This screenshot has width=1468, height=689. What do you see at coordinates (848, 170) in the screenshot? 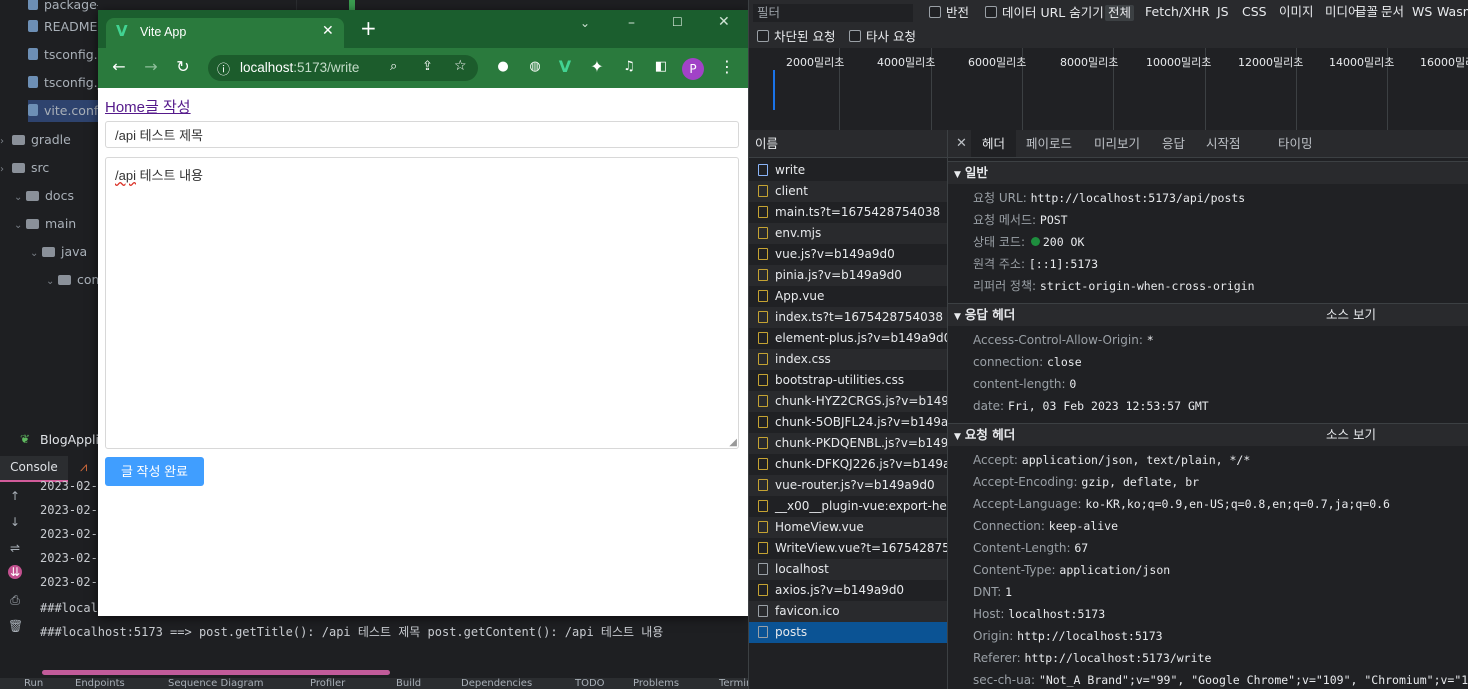
I see `request-row: write` at bounding box center [848, 170].